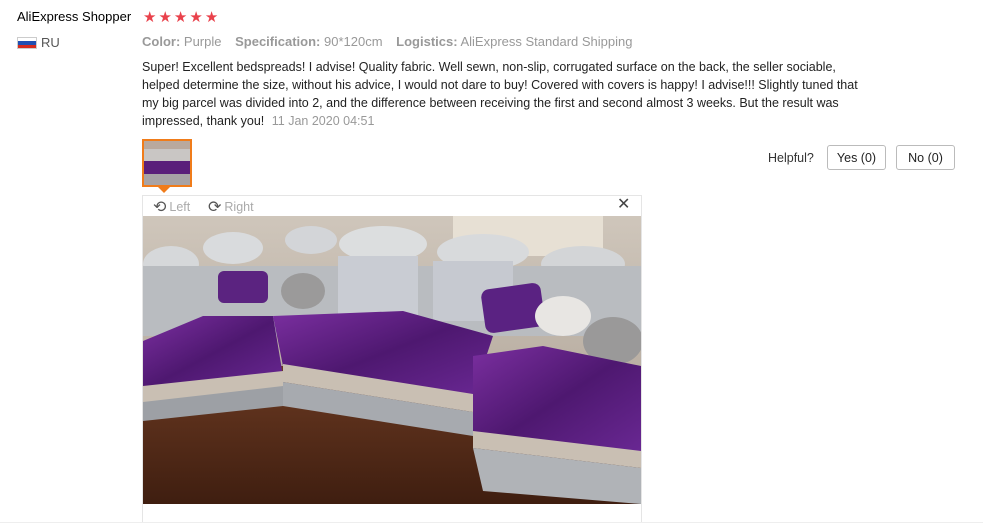 The image size is (983, 523). Describe the element at coordinates (180, 207) in the screenshot. I see `rotate-left-label: Left` at that location.